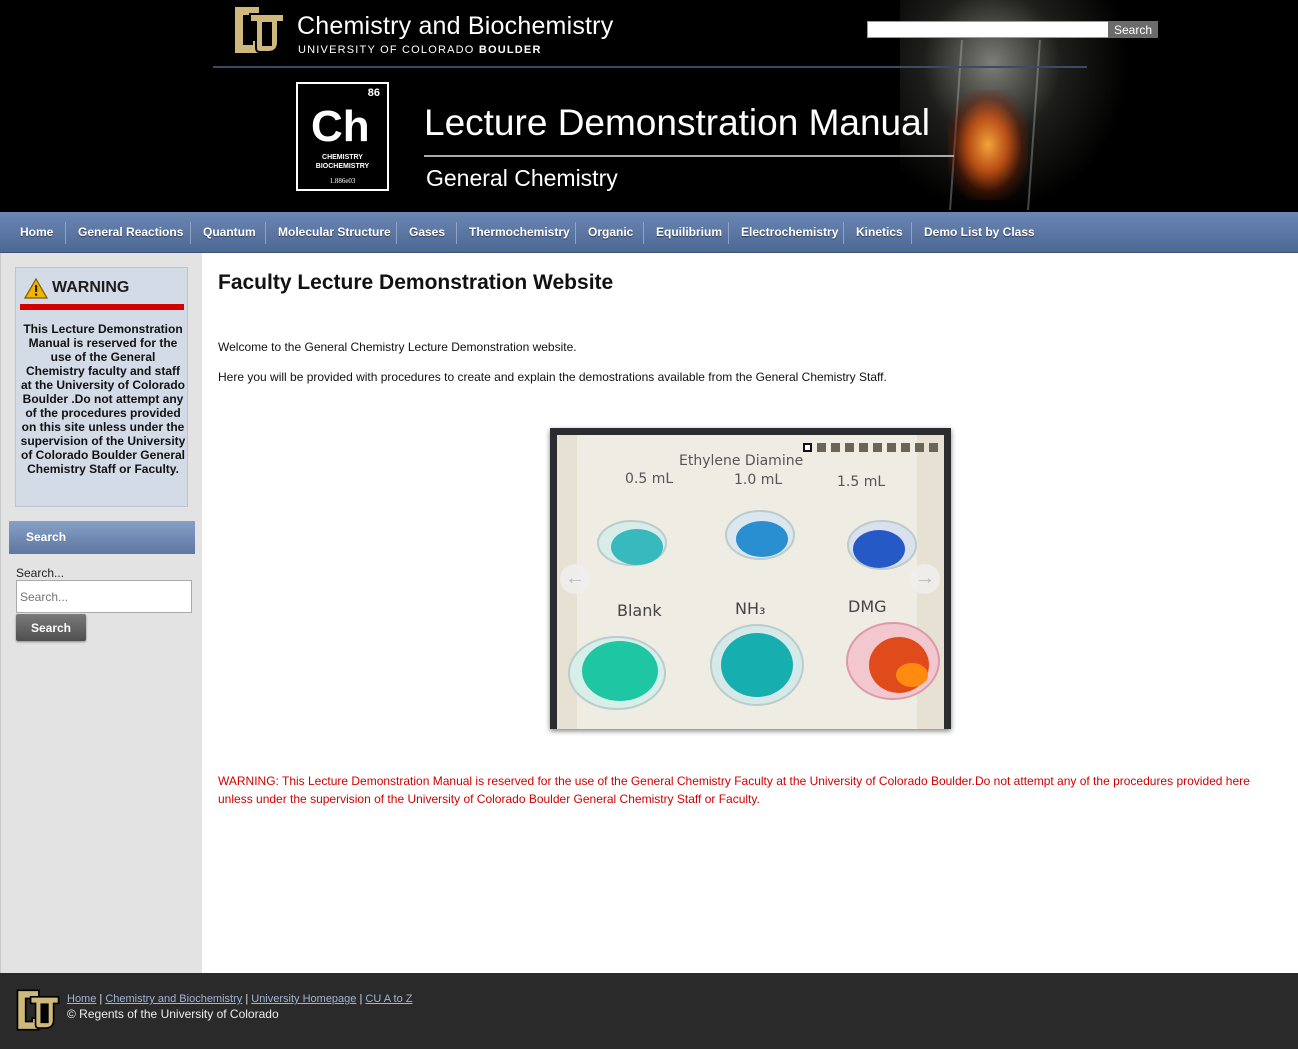 The height and width of the screenshot is (1049, 1298). I want to click on campus-name-text: BOULDER, so click(510, 50).